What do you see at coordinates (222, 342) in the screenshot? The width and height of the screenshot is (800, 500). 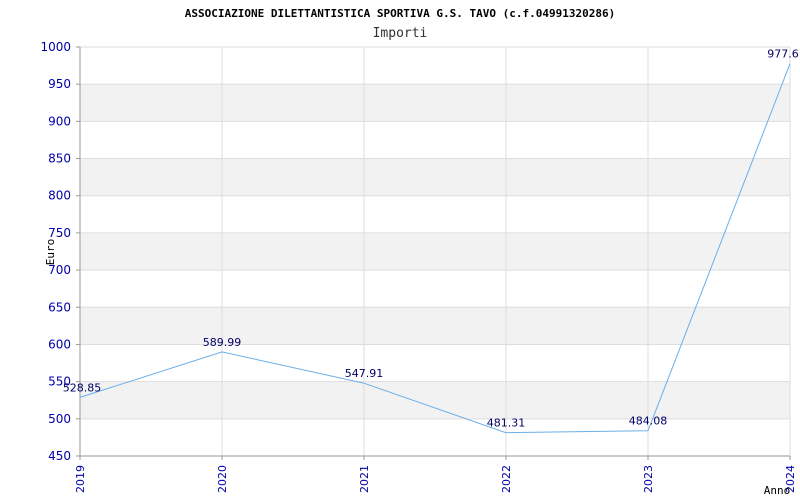 I see `data-label: 589.99` at bounding box center [222, 342].